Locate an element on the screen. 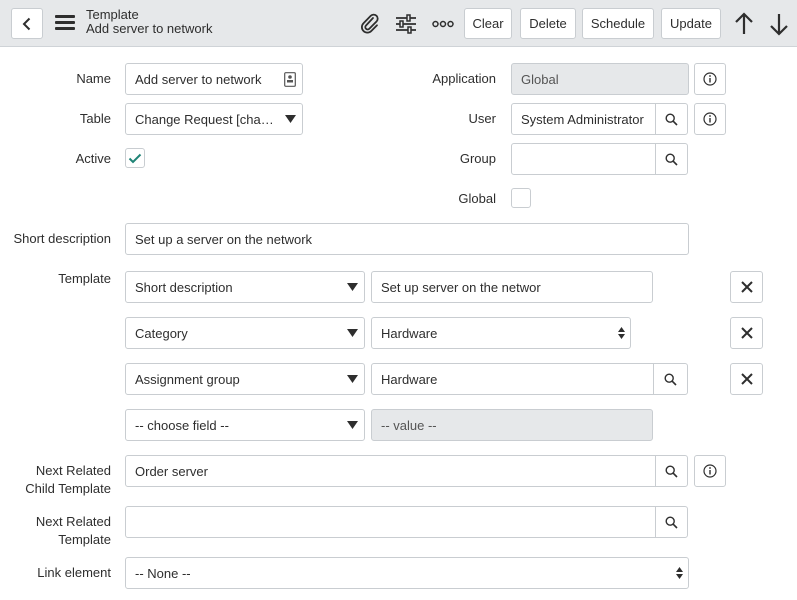 Image resolution: width=797 pixels, height=600 pixels. next-related-template-label: Next Related Template is located at coordinates (73, 531).